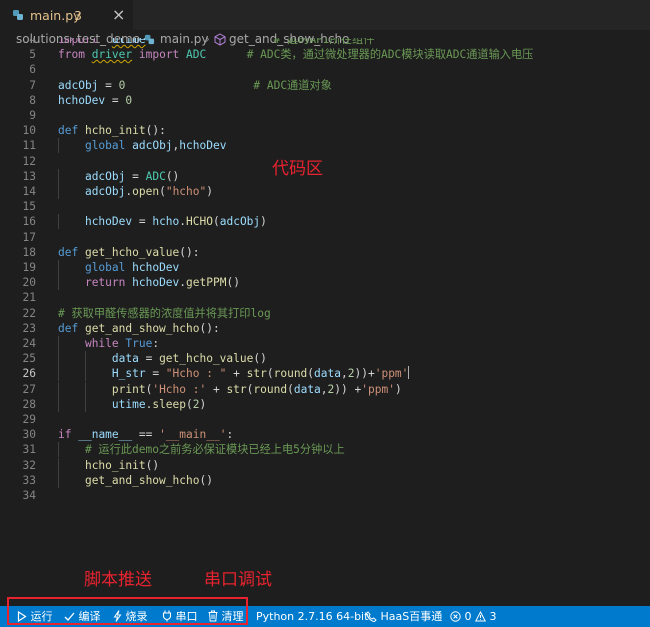 This screenshot has height=627, width=650. What do you see at coordinates (325, 434) in the screenshot?
I see `code-line: 30 if __name__ == '__main__':` at bounding box center [325, 434].